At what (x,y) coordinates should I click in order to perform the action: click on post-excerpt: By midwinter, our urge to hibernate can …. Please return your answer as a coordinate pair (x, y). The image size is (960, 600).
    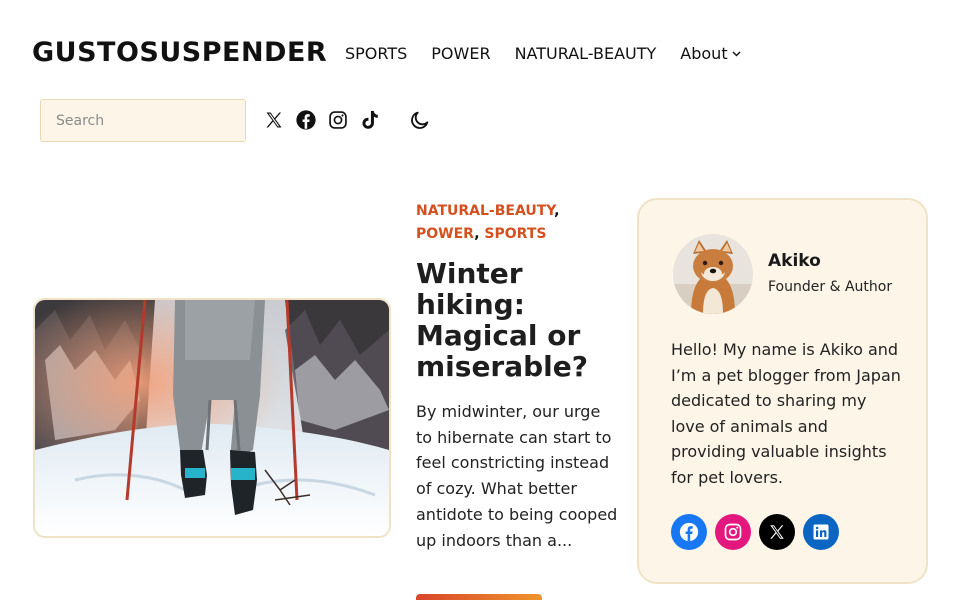
    Looking at the image, I should click on (517, 476).